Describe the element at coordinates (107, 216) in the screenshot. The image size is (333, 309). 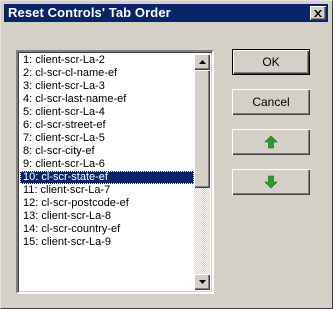
I see `list-item: 13: client-scr-La-8` at that location.